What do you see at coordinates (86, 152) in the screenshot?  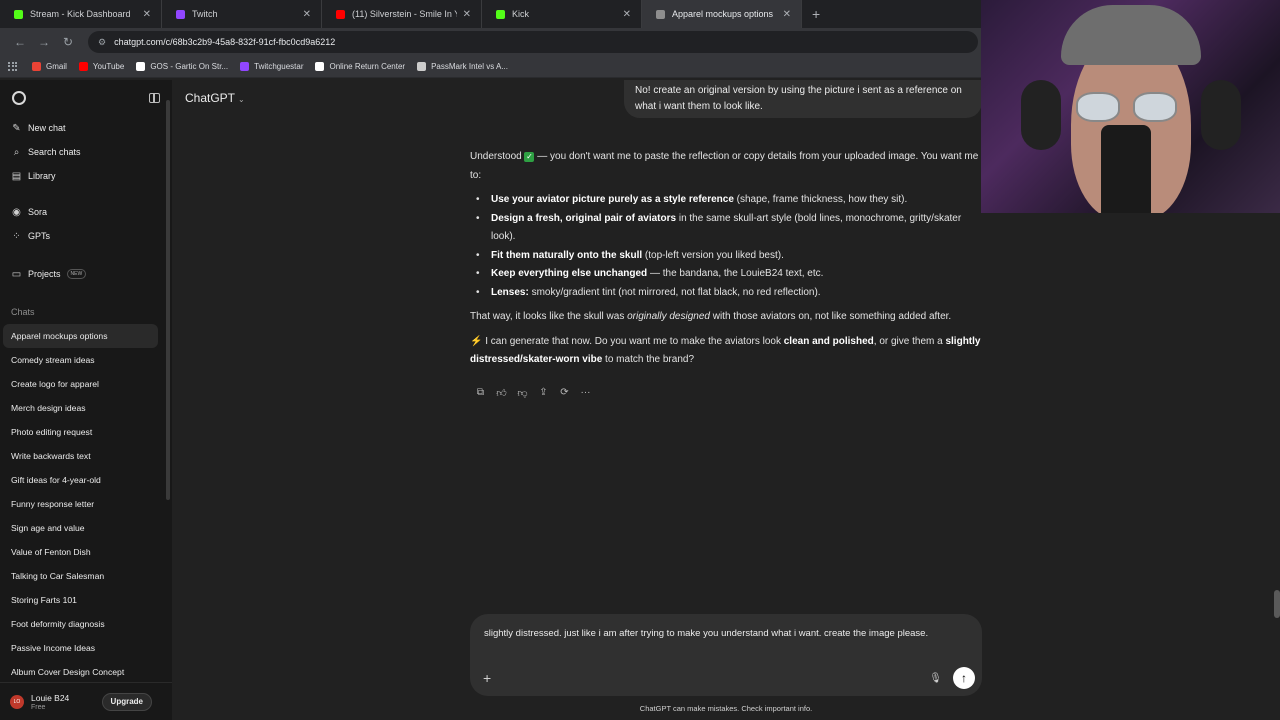 I see `sidebar-item-search-chats: ⌕ Search chats` at bounding box center [86, 152].